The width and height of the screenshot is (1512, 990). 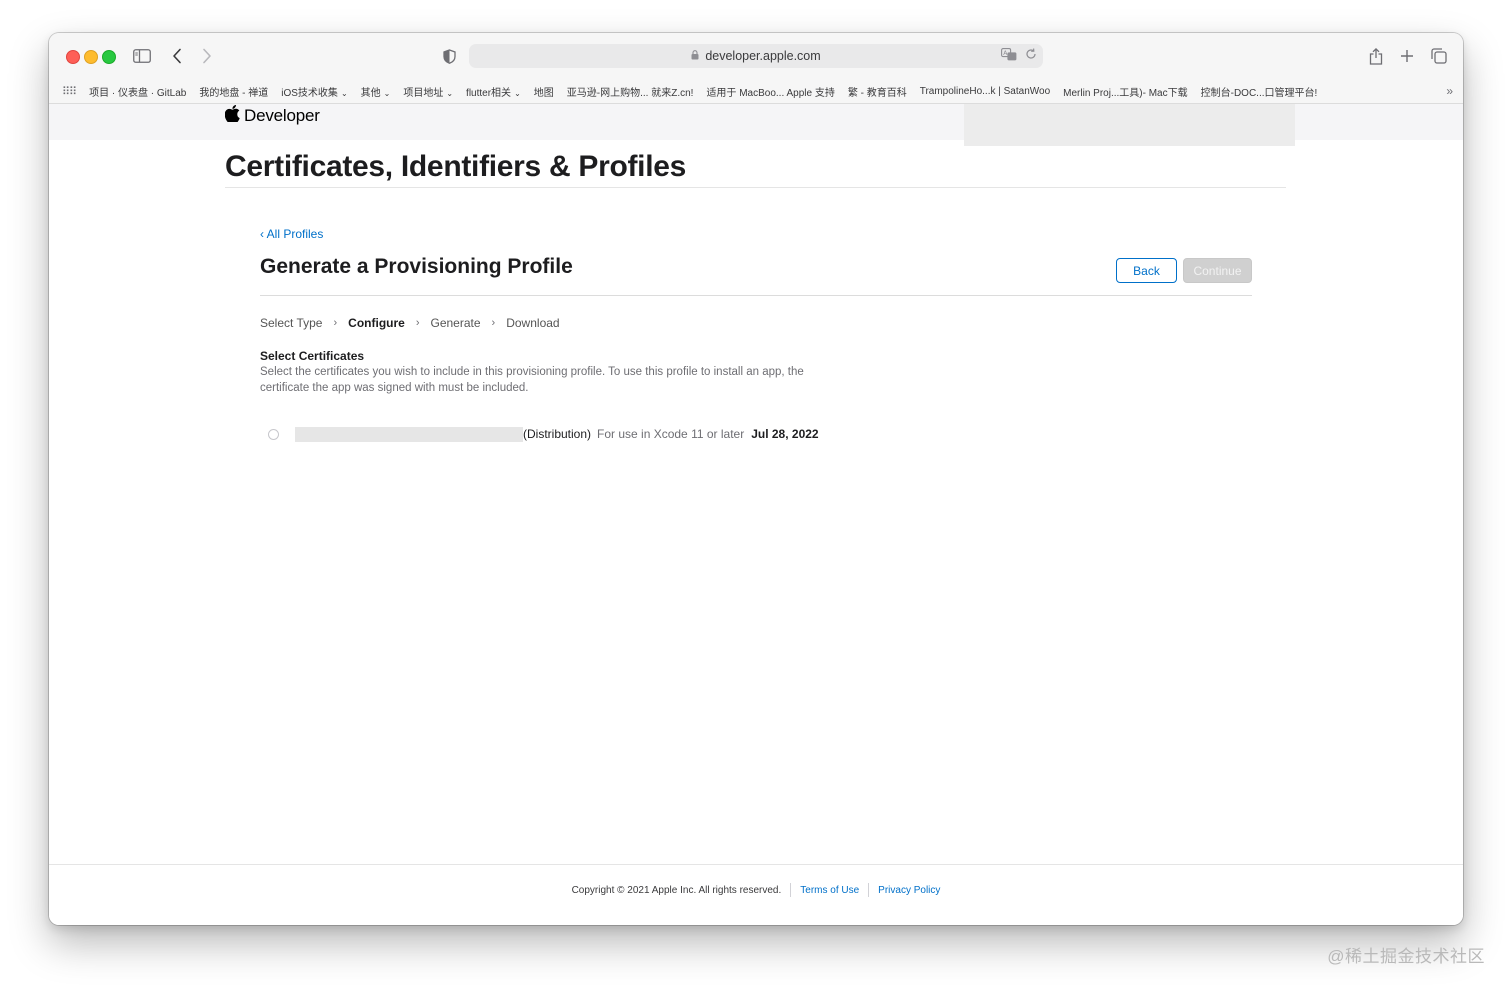 I want to click on address-bar: developer.apple.com A, so click(x=756, y=56).